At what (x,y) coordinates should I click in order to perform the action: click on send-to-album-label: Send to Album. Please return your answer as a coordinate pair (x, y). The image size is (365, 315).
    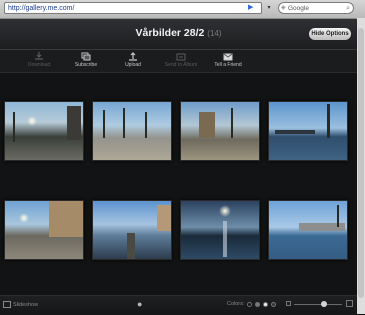
    Looking at the image, I should click on (181, 65).